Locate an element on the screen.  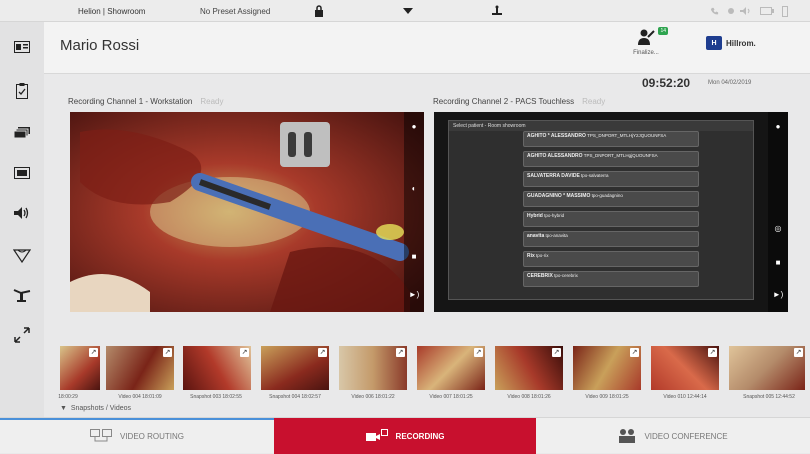
channel1-title: Recording Channel 1 - Workstation Ready is located at coordinates (146, 101).